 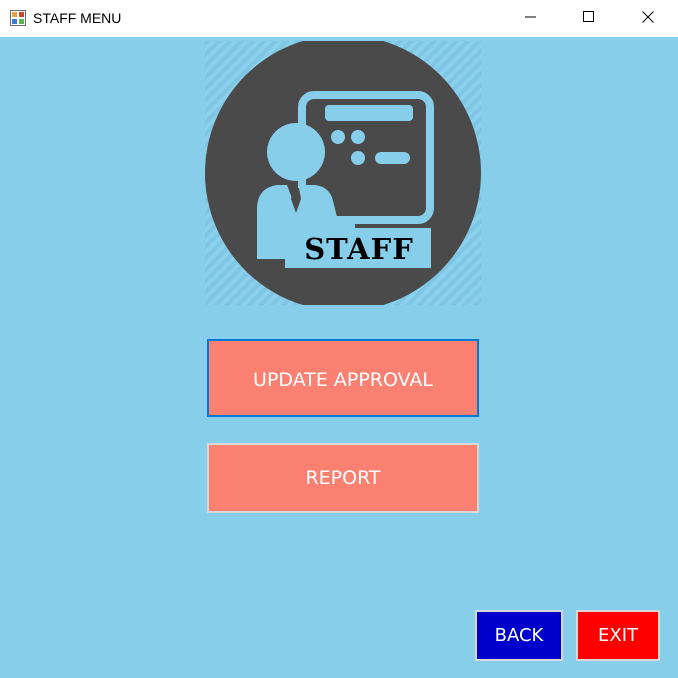 What do you see at coordinates (18, 18) in the screenshot?
I see `app-icon` at bounding box center [18, 18].